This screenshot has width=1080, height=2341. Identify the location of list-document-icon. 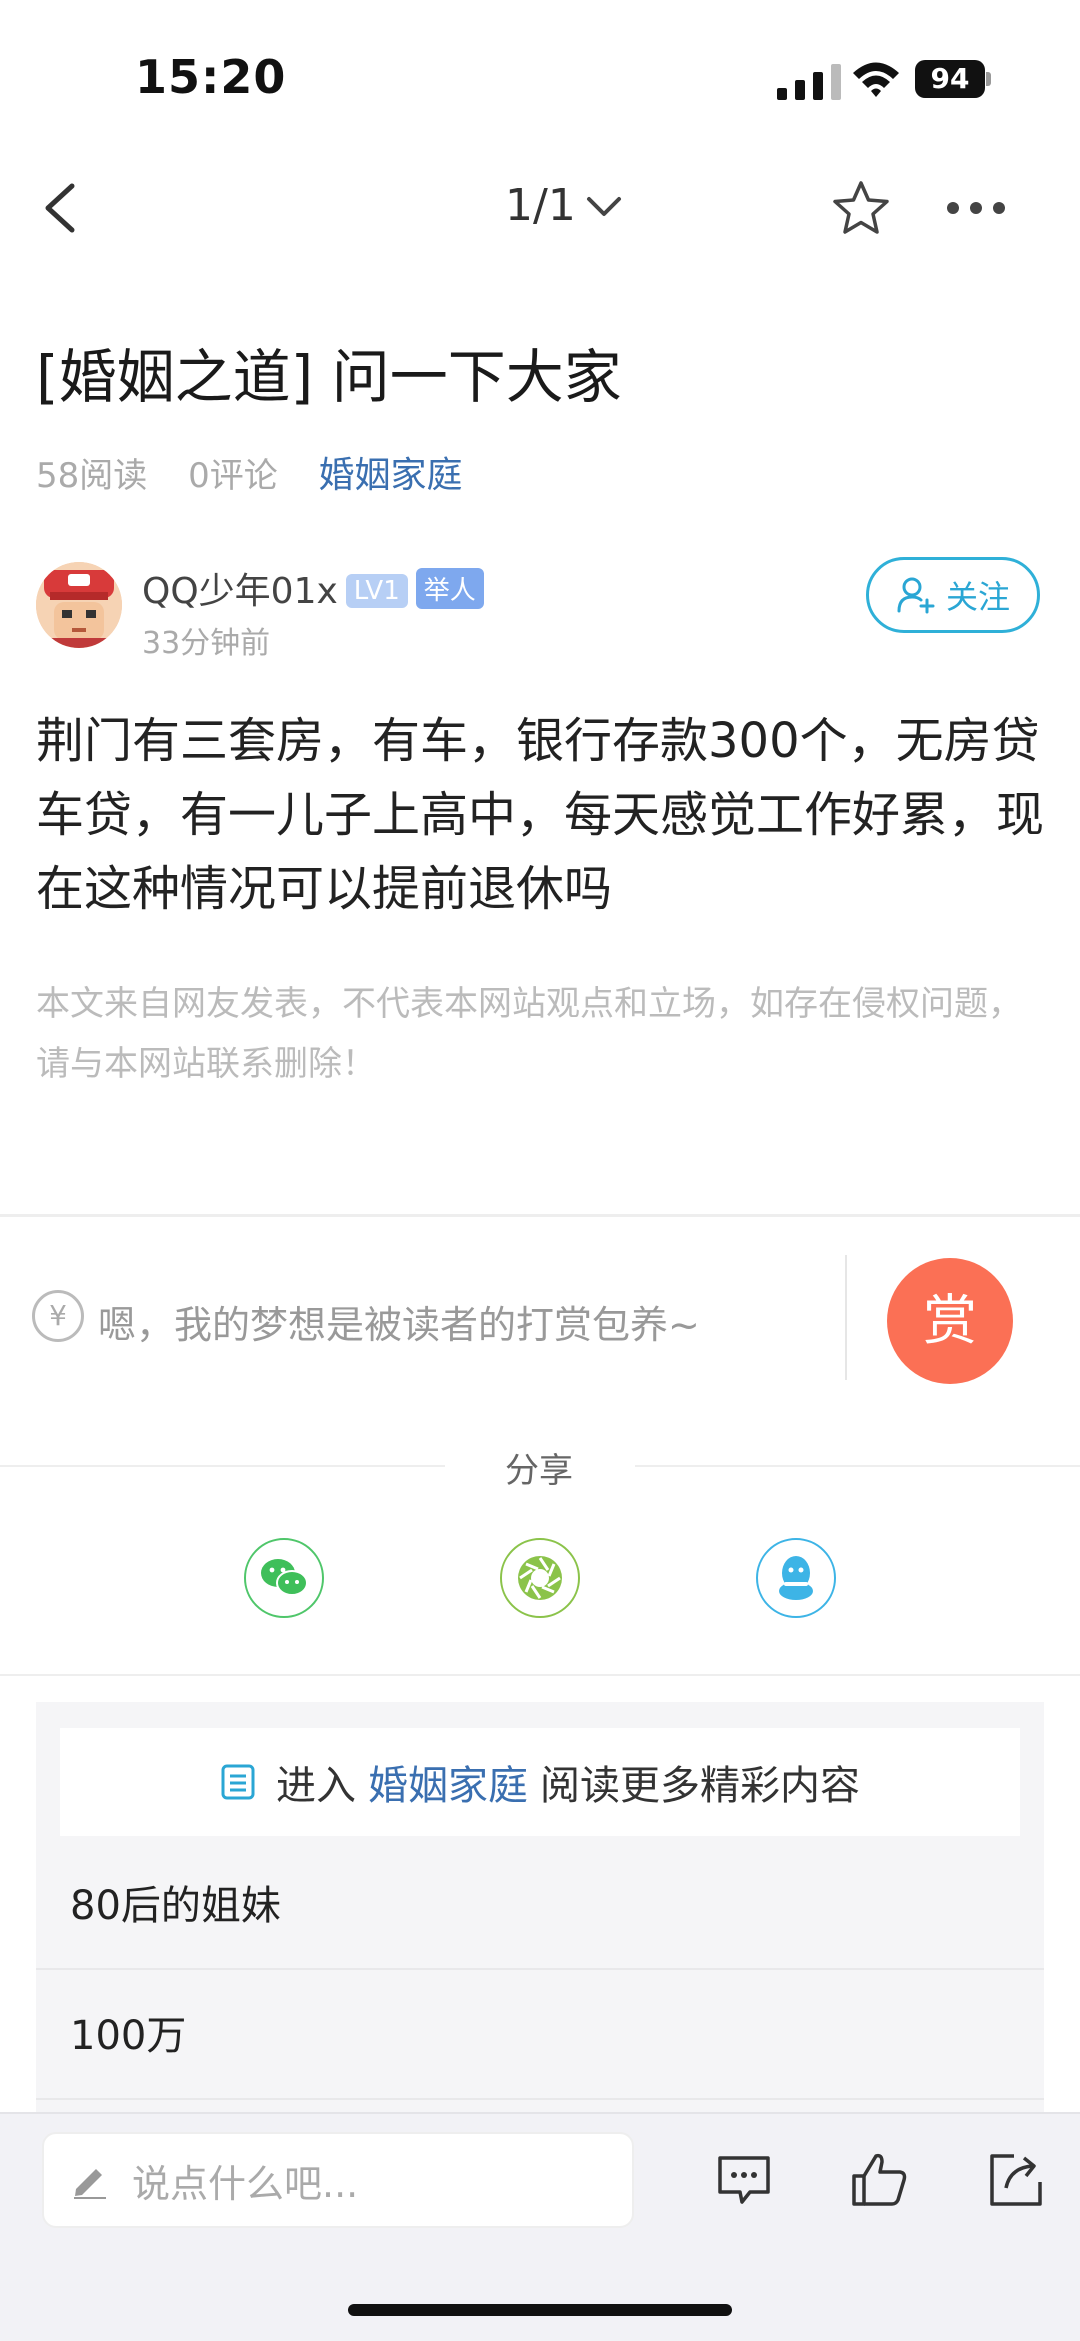
(238, 1782).